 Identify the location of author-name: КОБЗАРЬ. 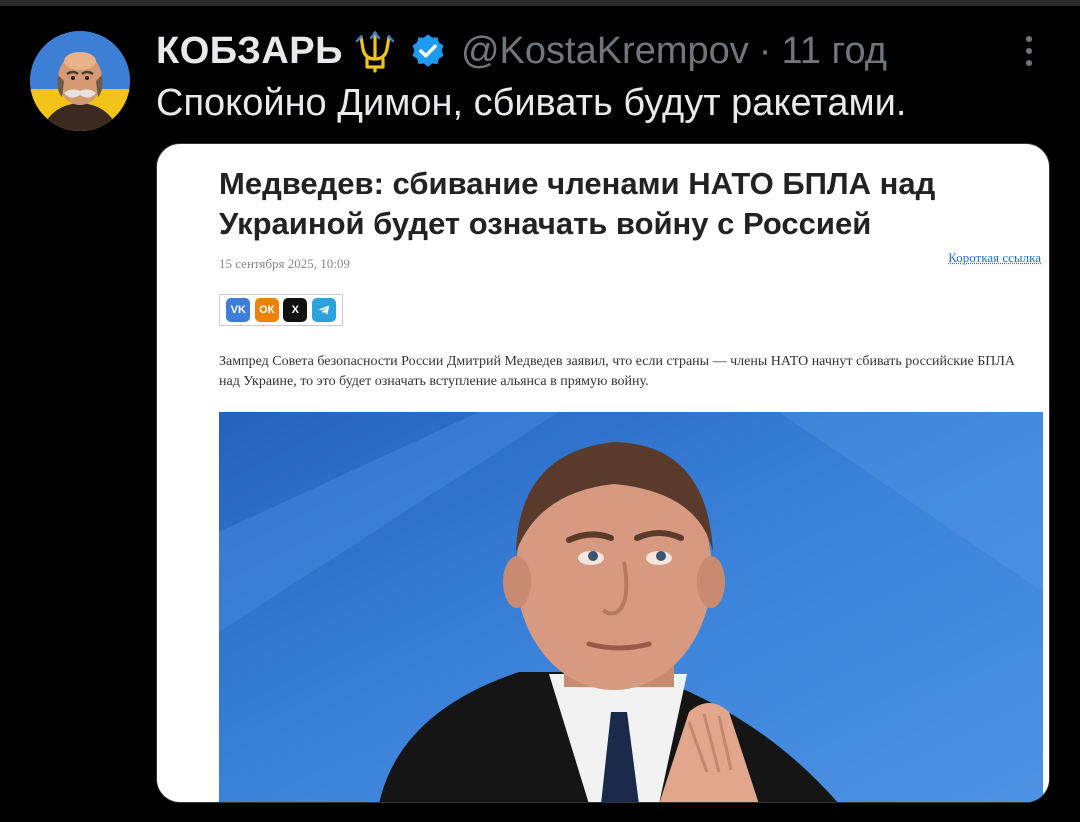
(249, 51).